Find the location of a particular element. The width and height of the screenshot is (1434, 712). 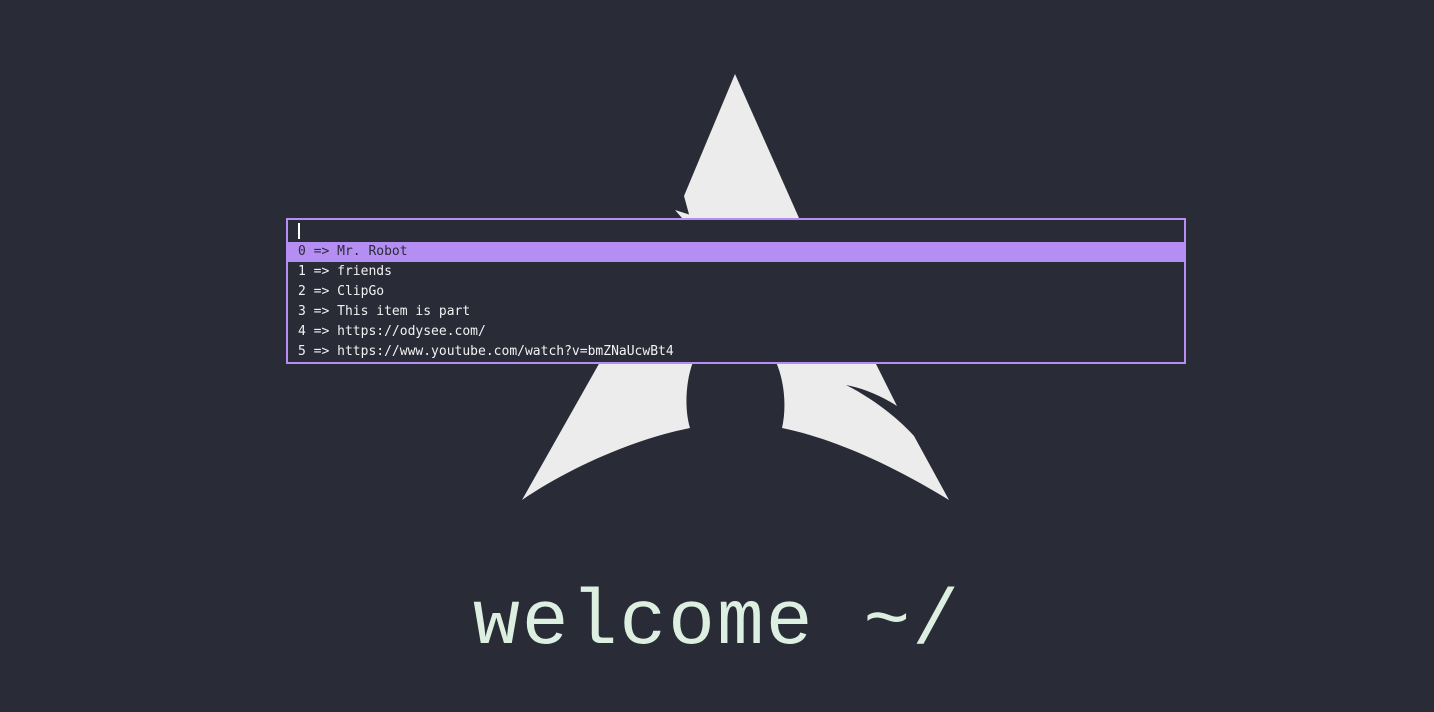

search-input is located at coordinates (732, 231).